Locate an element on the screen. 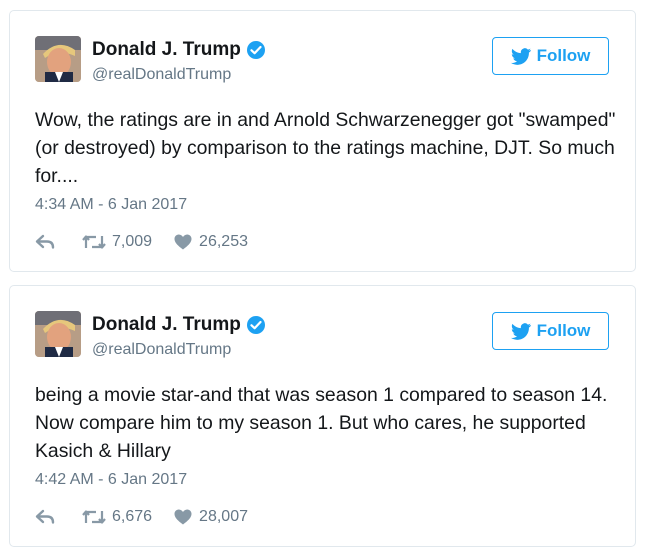 The height and width of the screenshot is (554, 648). like-count: 26,253 is located at coordinates (223, 241).